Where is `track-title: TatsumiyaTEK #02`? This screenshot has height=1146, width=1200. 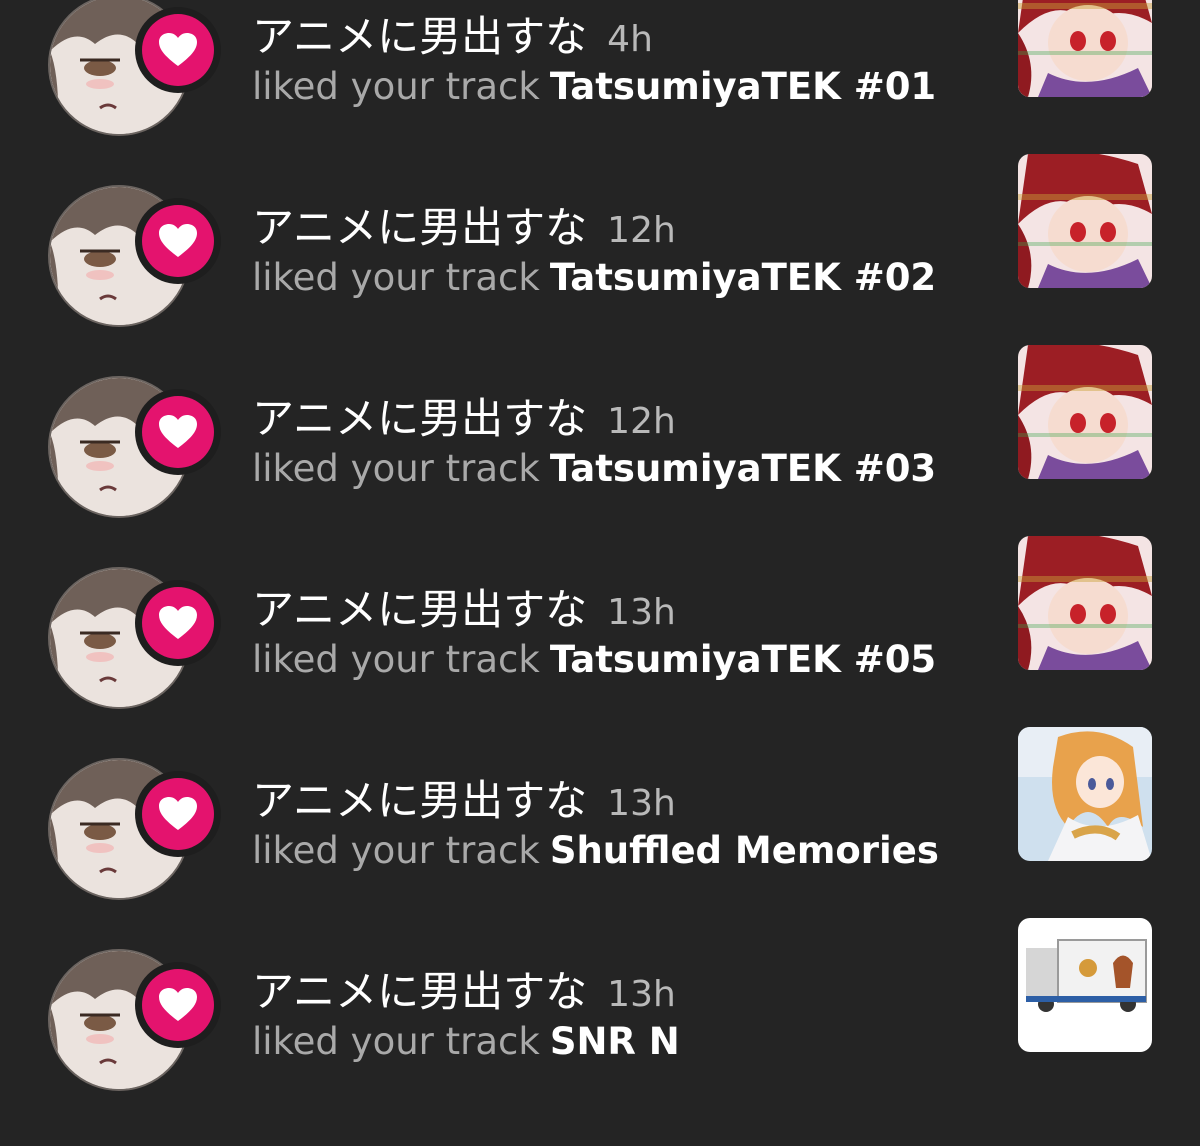 track-title: TatsumiyaTEK #02 is located at coordinates (743, 277).